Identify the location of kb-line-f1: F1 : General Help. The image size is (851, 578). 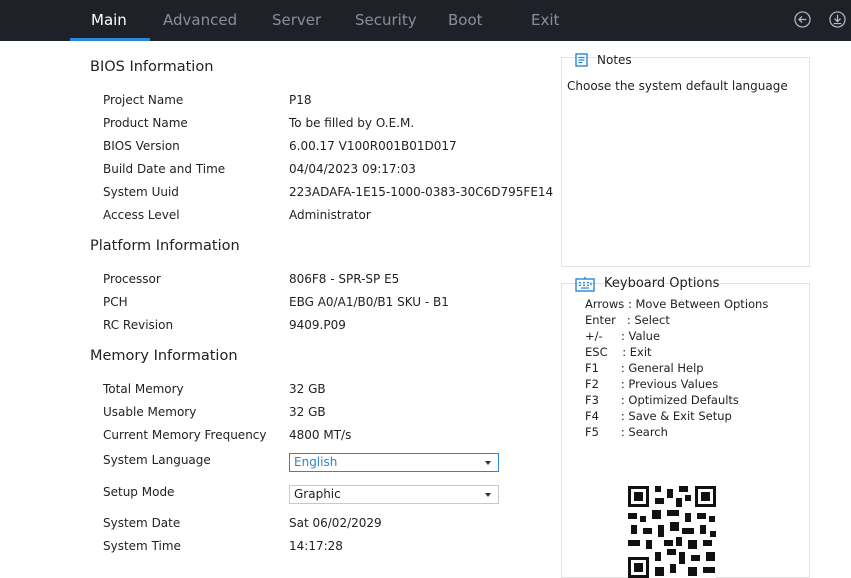
(644, 368).